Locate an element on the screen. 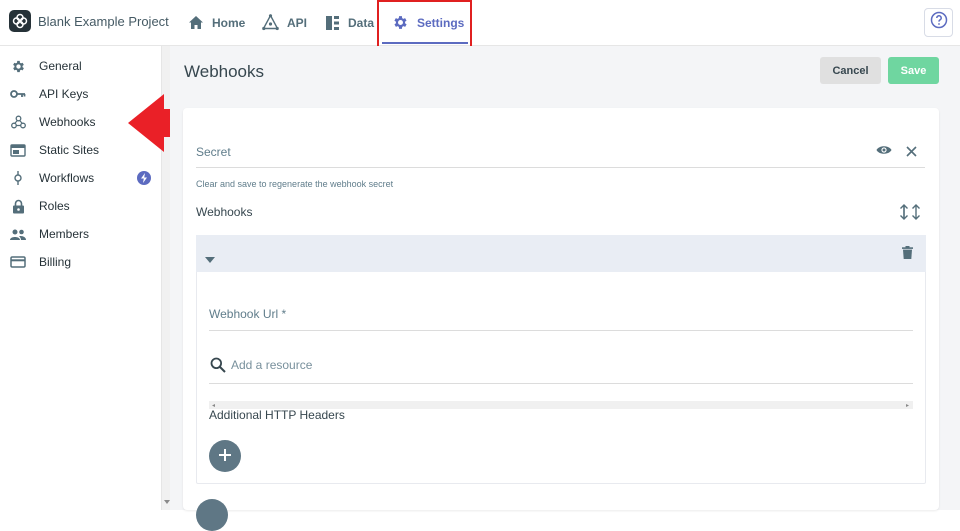  close-icon is located at coordinates (911, 153).